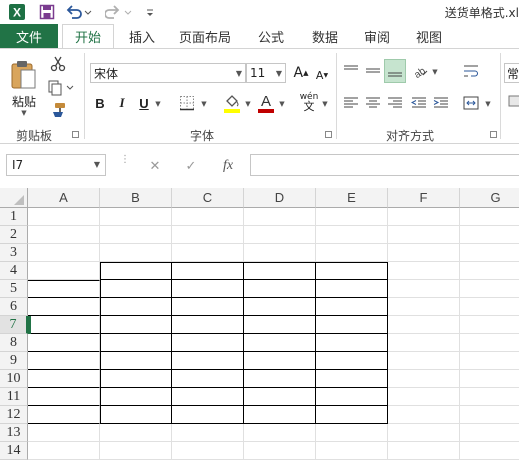 The height and width of the screenshot is (468, 519). What do you see at coordinates (373, 103) in the screenshot?
I see `align-center-icon` at bounding box center [373, 103].